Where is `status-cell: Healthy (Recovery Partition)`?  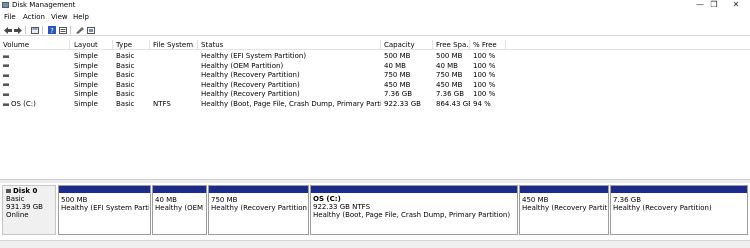 status-cell: Healthy (Recovery Partition) is located at coordinates (250, 94).